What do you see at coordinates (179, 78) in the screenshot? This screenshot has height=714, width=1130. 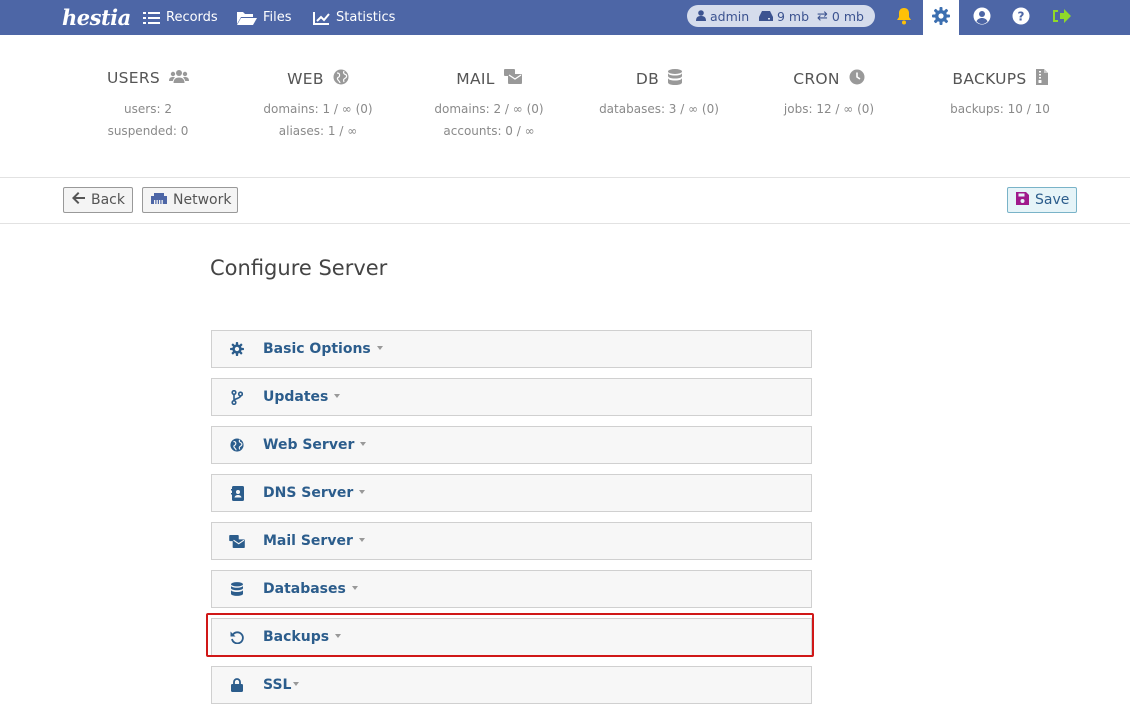 I see `users-icon` at bounding box center [179, 78].